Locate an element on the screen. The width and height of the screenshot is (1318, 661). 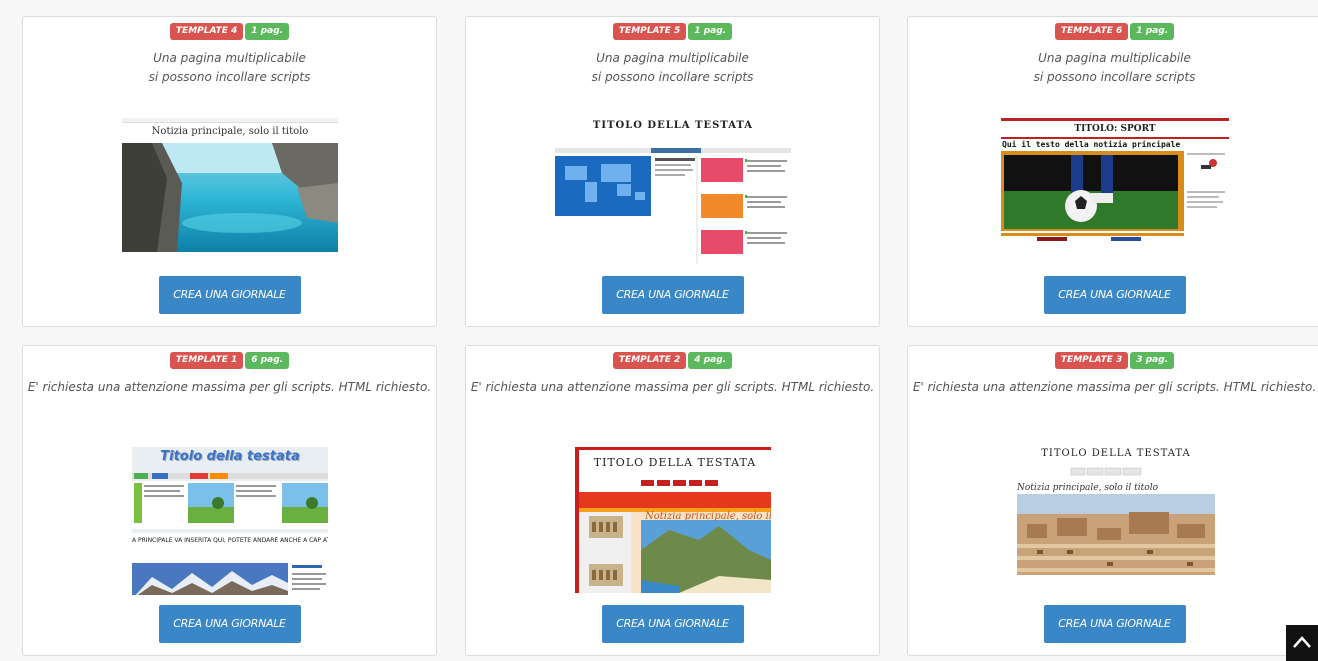
scroll-top-button is located at coordinates (1302, 643).